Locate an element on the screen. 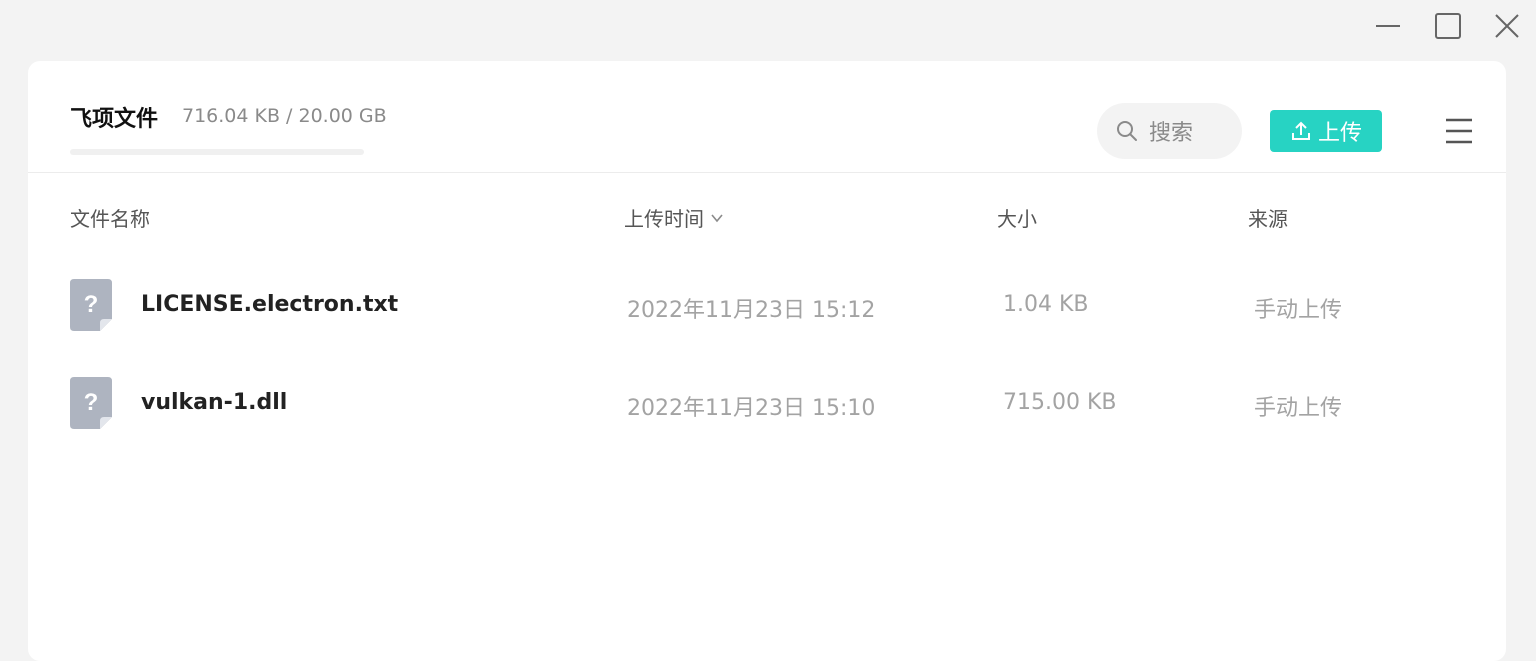 The image size is (1536, 661). menu-button is located at coordinates (1459, 131).